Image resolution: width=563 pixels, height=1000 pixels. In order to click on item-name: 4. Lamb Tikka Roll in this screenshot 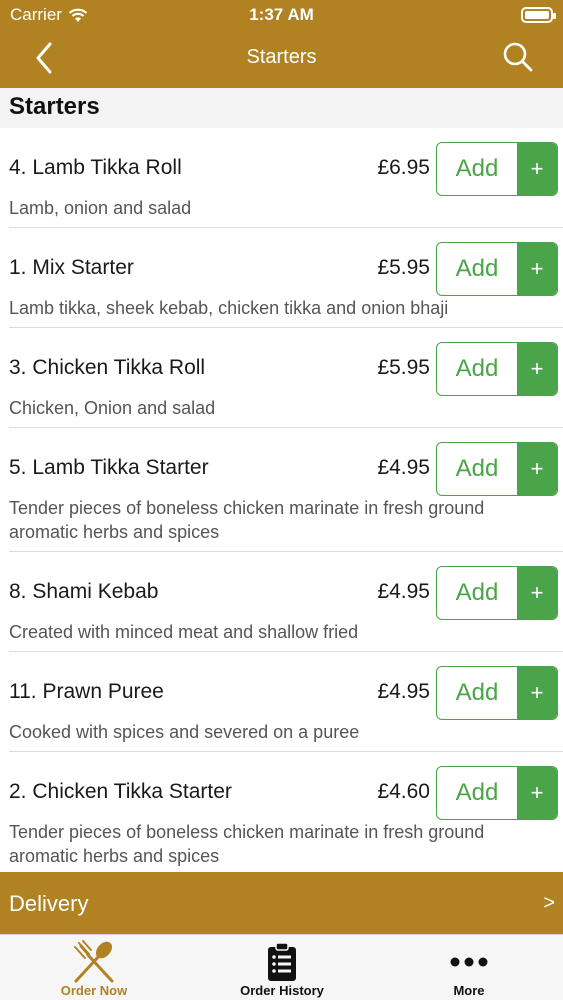, I will do `click(95, 167)`.